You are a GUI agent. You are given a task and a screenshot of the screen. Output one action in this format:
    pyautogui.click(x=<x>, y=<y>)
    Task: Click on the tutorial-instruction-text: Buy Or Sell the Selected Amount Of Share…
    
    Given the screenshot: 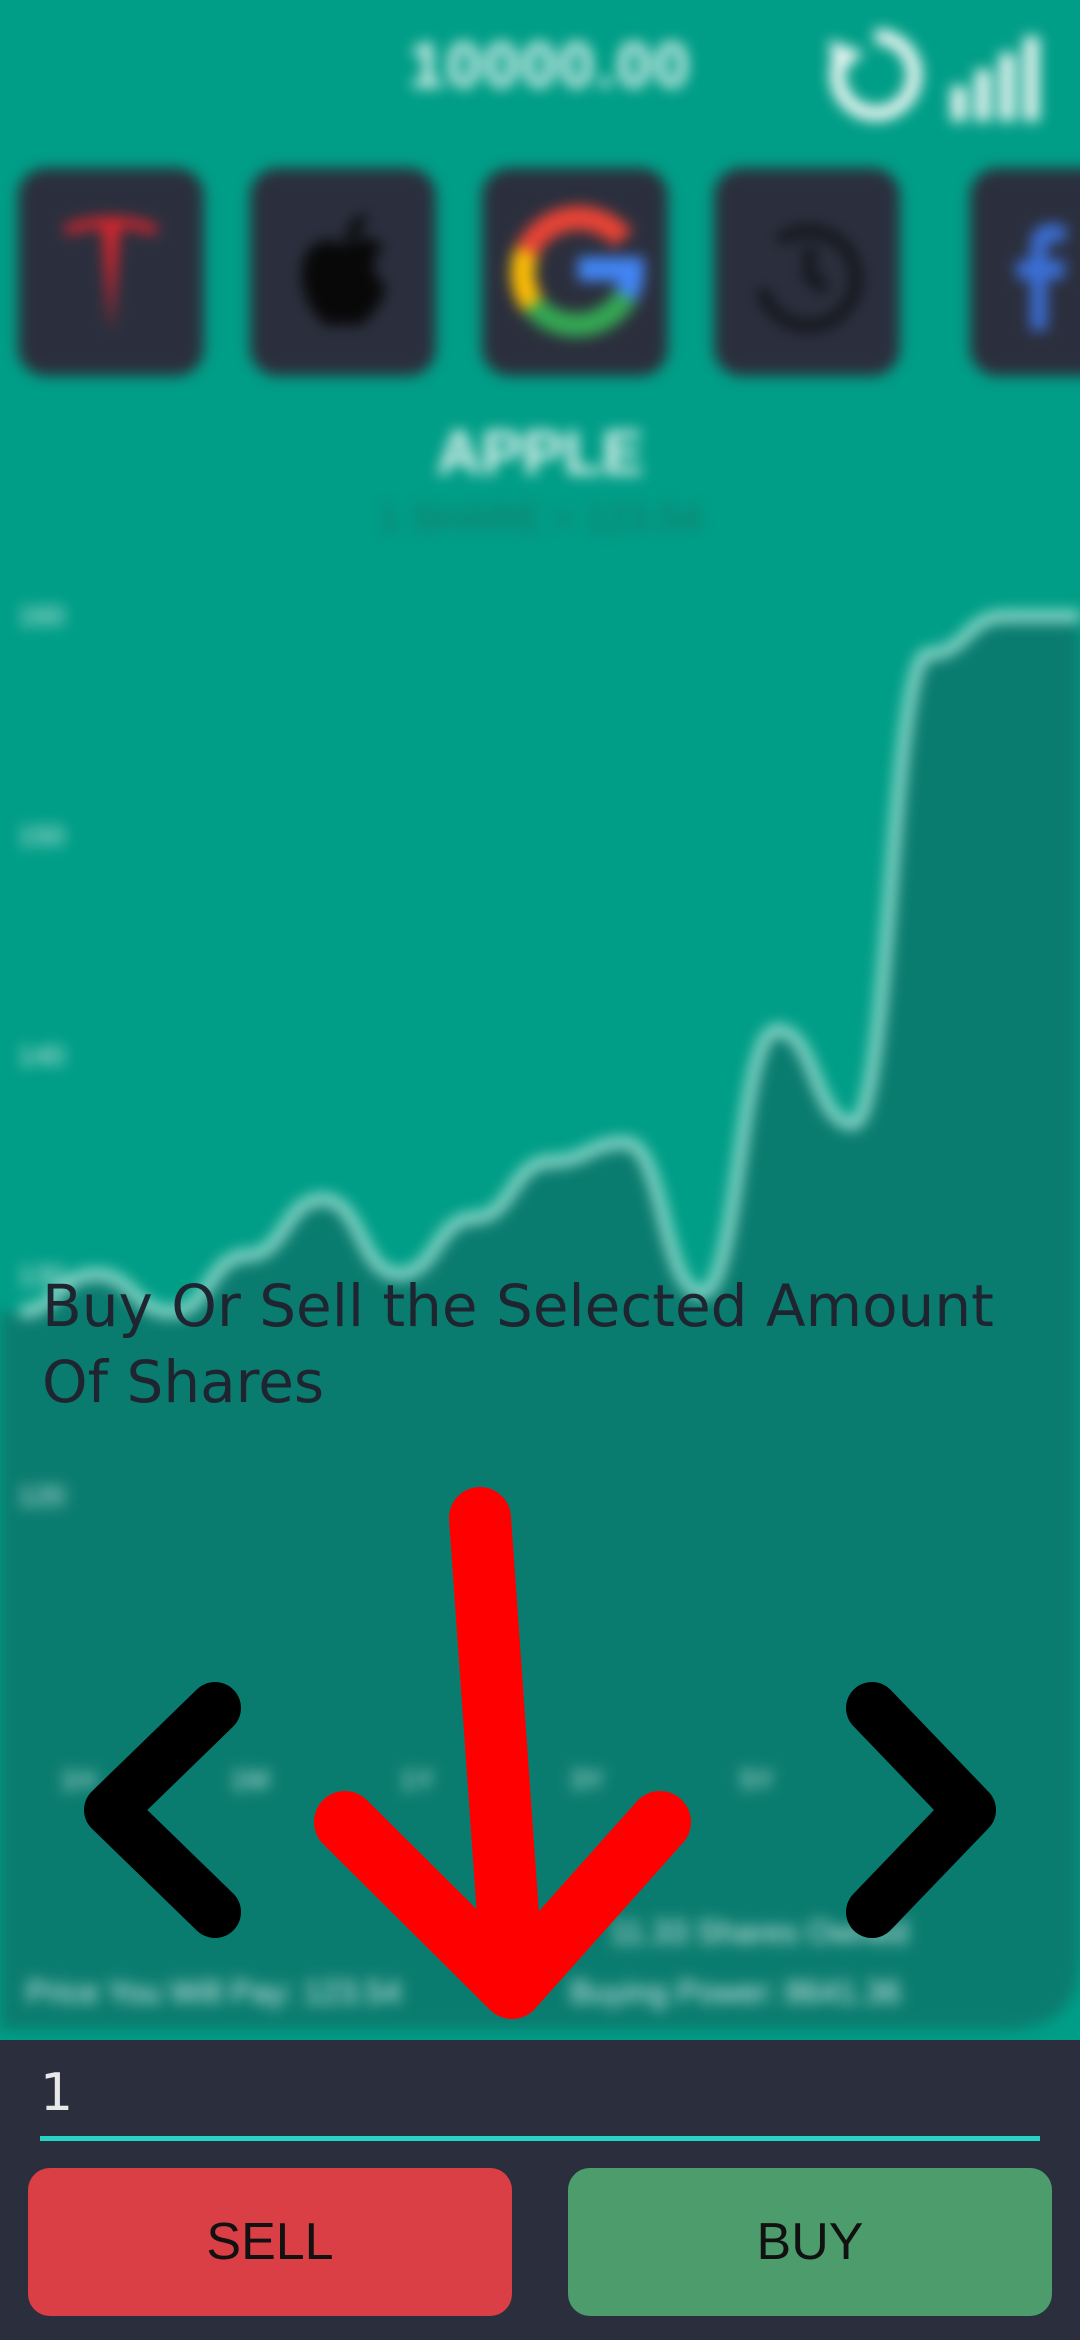 What is the action you would take?
    pyautogui.click(x=518, y=1344)
    